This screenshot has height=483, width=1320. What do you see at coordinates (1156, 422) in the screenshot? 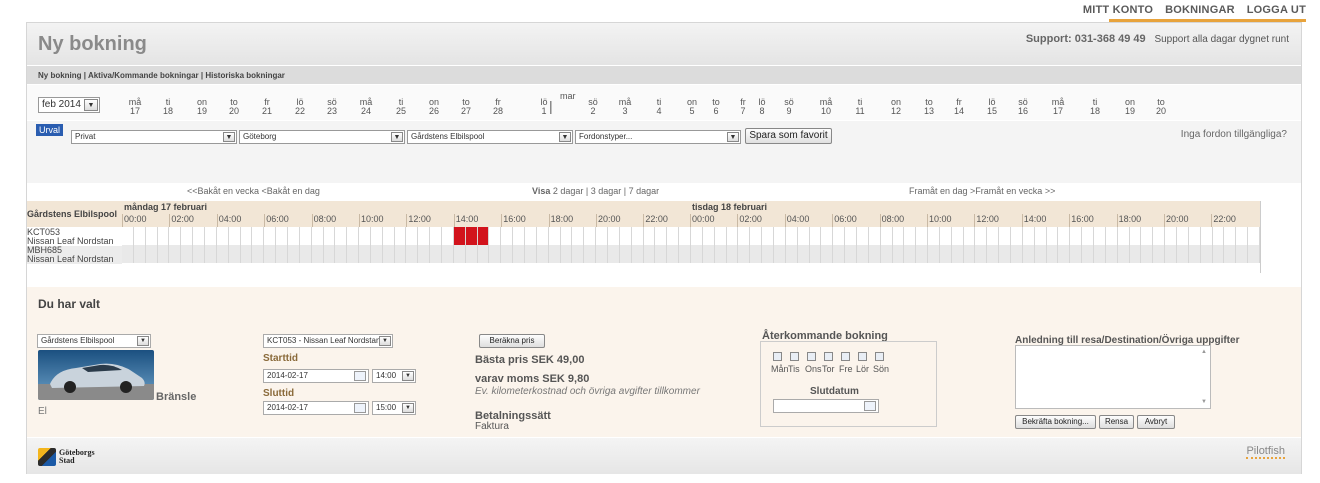
I see `cancel-button: Avbryt` at bounding box center [1156, 422].